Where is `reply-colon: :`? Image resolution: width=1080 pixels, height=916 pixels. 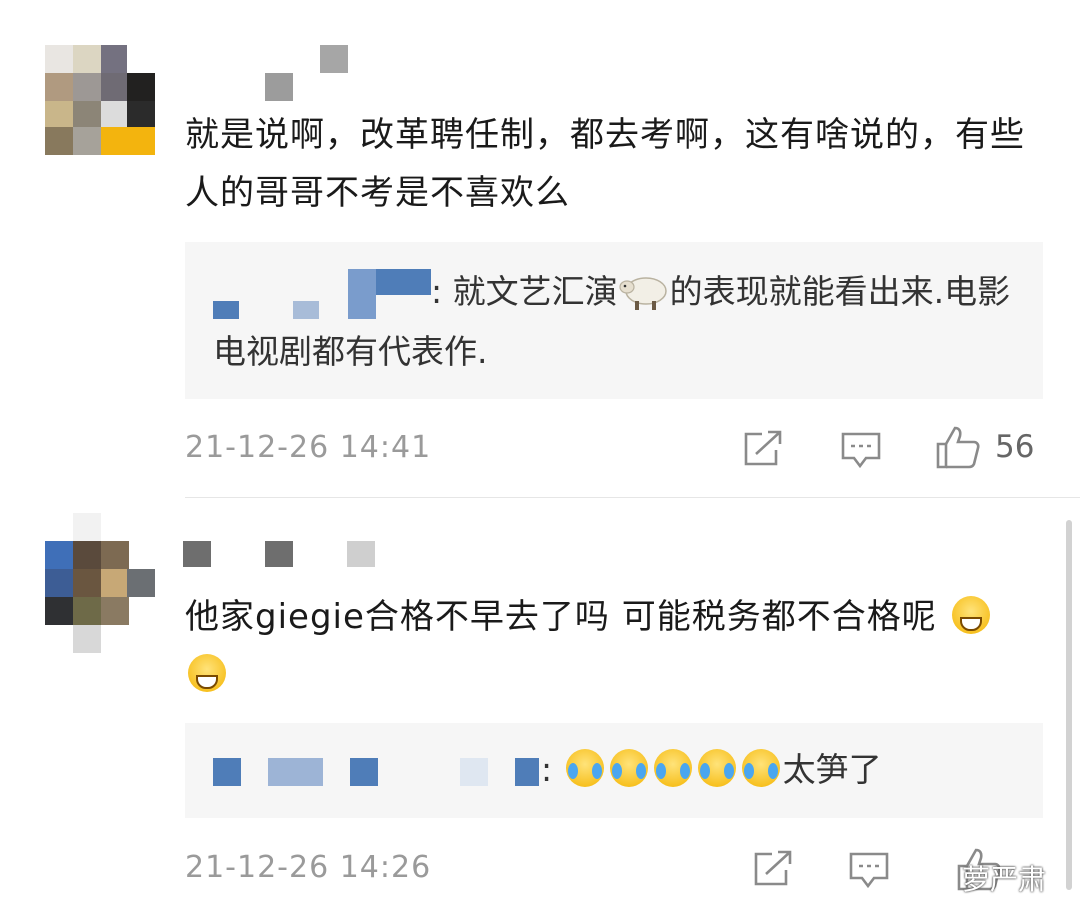 reply-colon: : is located at coordinates (547, 769).